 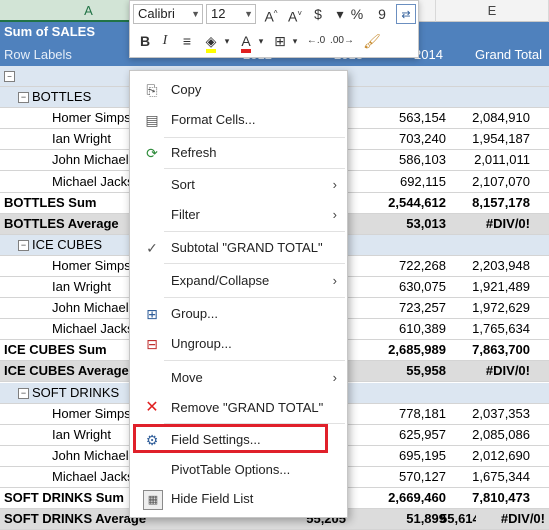 What do you see at coordinates (318, 14) in the screenshot?
I see `currency-icon: $` at bounding box center [318, 14].